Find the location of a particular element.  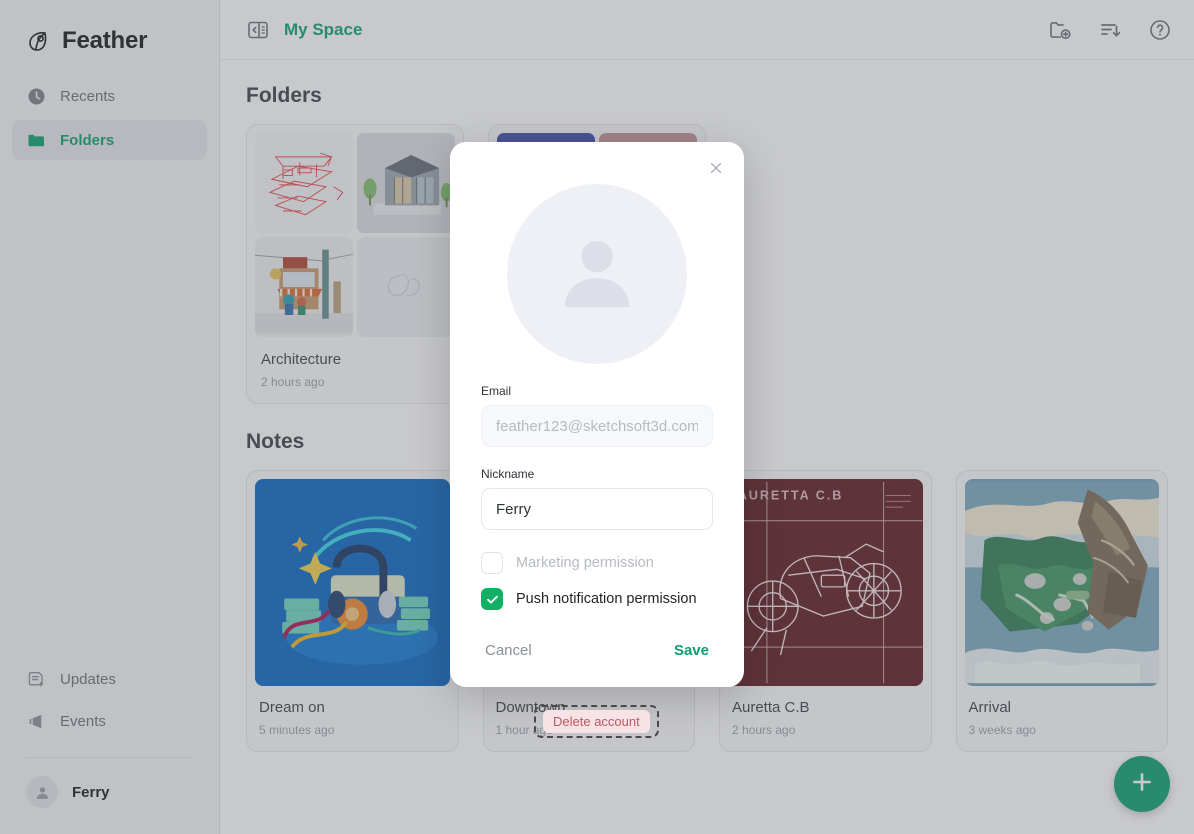

nickname-input is located at coordinates (597, 509).